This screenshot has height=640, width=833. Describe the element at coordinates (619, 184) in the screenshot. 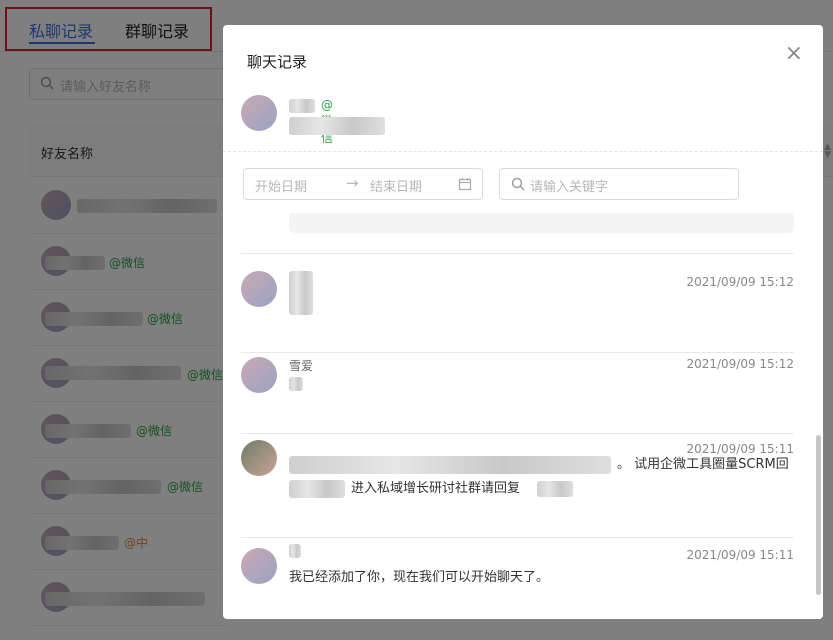

I see `keyword-search-input: 请输入关键字` at that location.